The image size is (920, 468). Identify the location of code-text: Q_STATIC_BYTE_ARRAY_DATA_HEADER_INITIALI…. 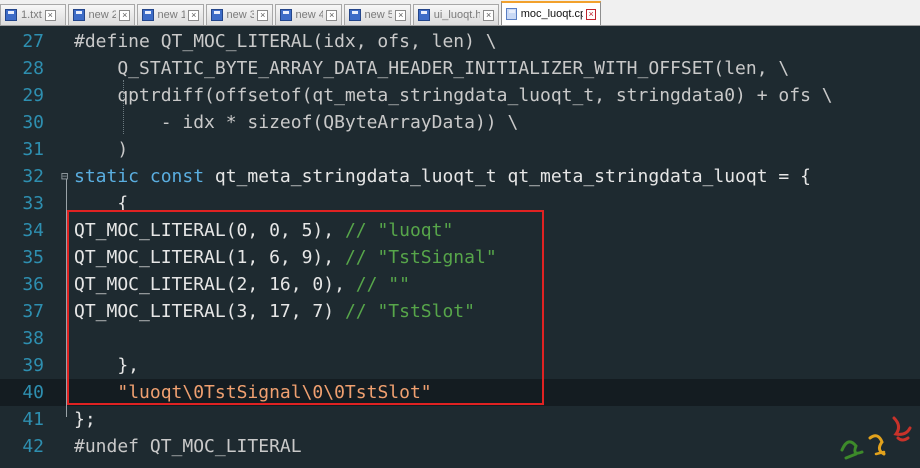
(431, 68).